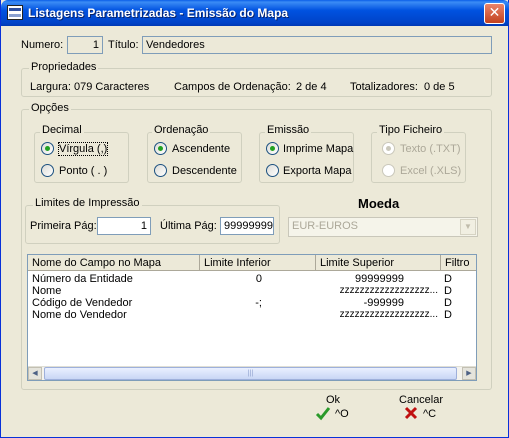 The height and width of the screenshot is (438, 509). Describe the element at coordinates (430, 149) in the screenshot. I see `tipo-txt-label: Texto (.TXT)` at that location.